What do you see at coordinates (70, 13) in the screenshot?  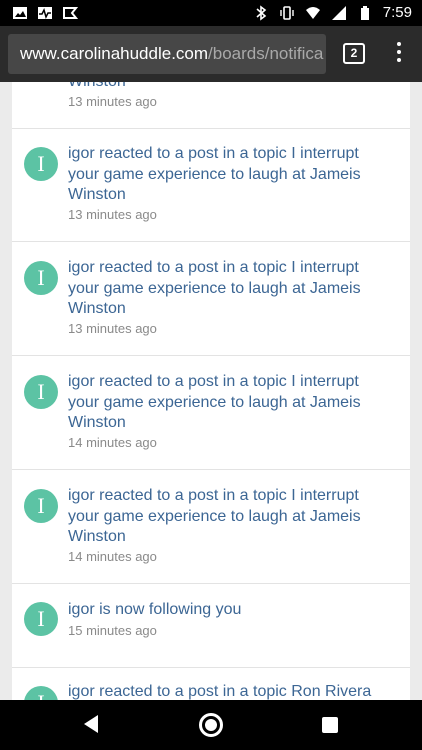 I see `play-store-icon` at bounding box center [70, 13].